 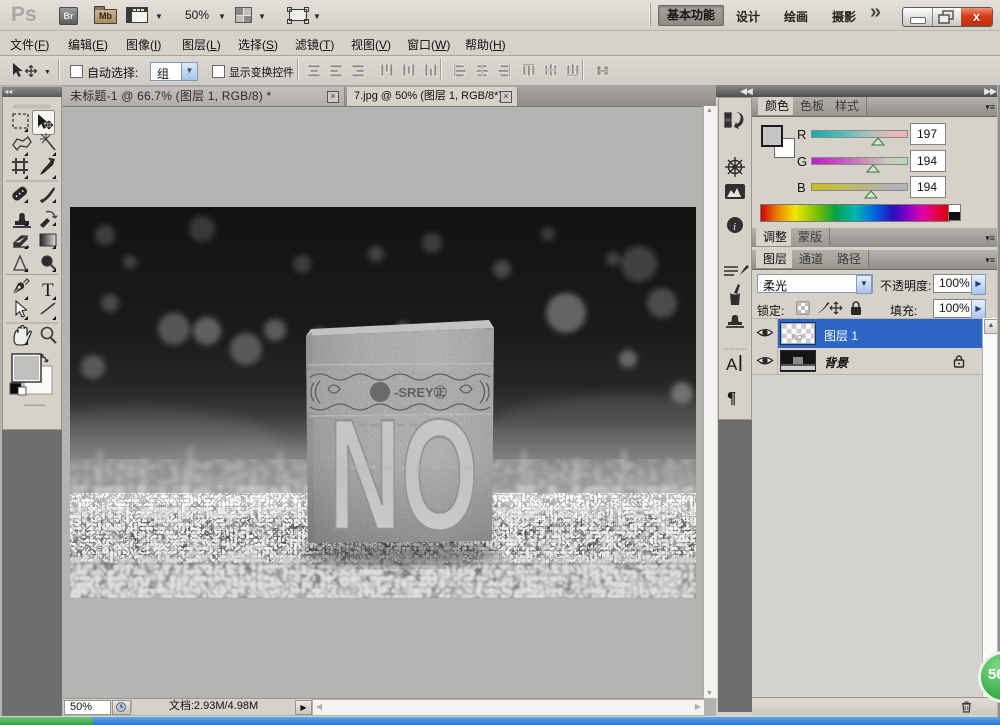 I want to click on svg-text: T, so click(x=48, y=290).